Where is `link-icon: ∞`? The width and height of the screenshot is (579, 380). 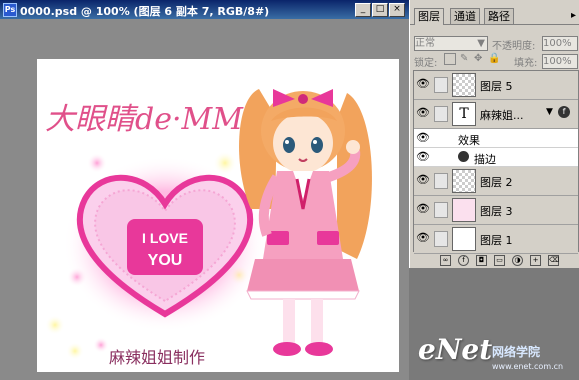 link-icon: ∞ is located at coordinates (445, 260).